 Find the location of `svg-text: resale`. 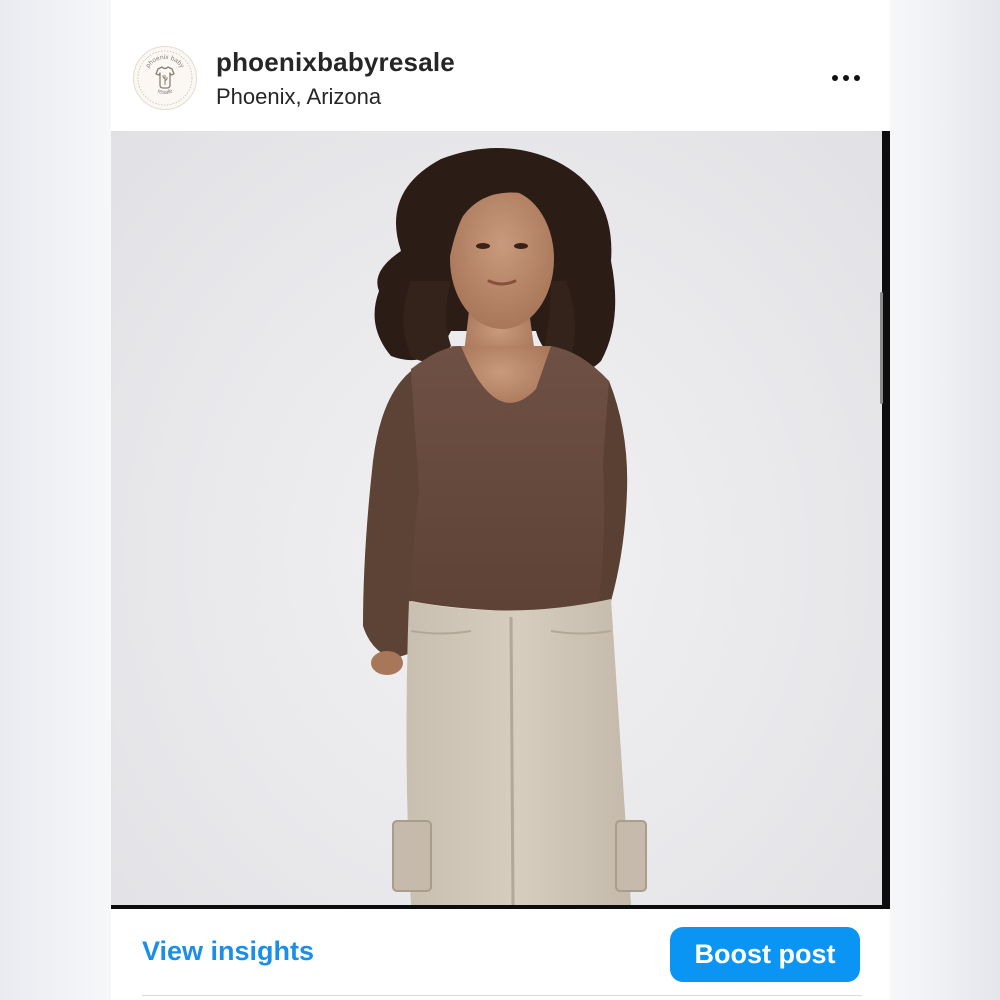

svg-text: resale is located at coordinates (165, 92).